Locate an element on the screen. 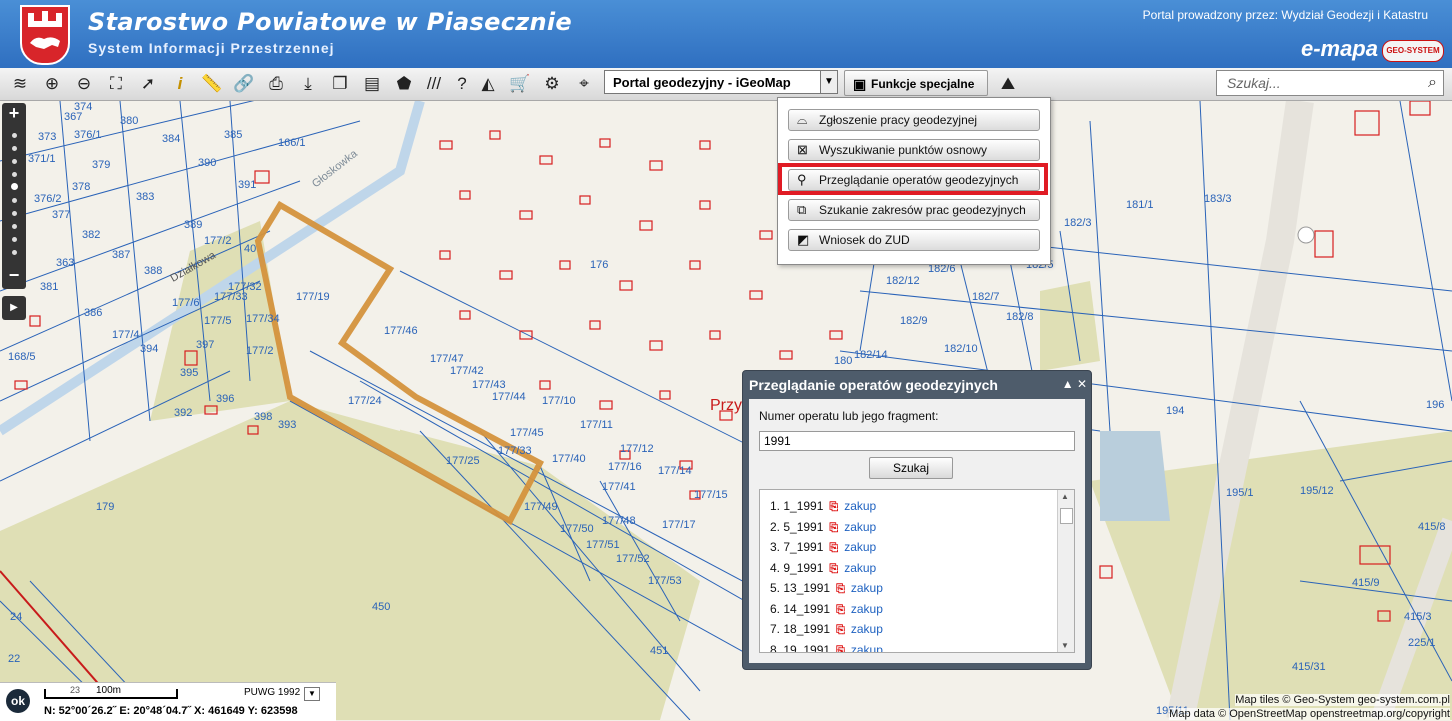  search-button: Szukaj is located at coordinates (911, 468).